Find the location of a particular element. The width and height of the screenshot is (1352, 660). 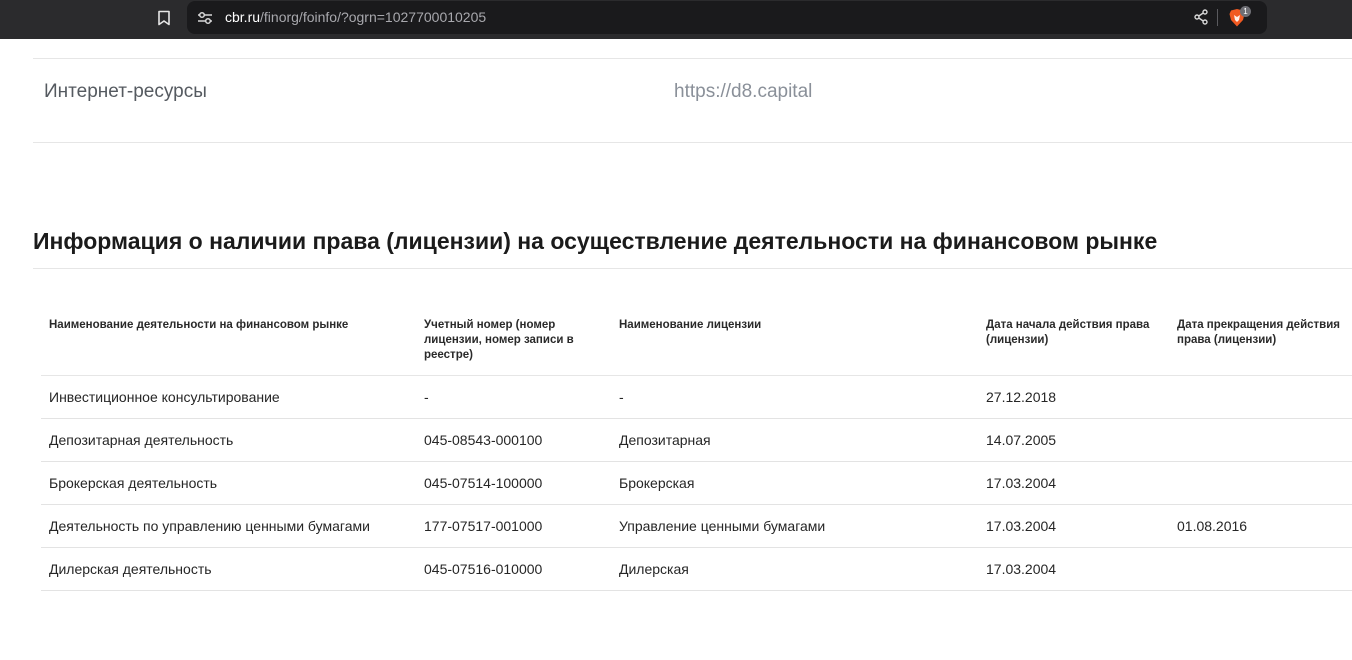

cell-number: 045-07516-010000 is located at coordinates (483, 569).